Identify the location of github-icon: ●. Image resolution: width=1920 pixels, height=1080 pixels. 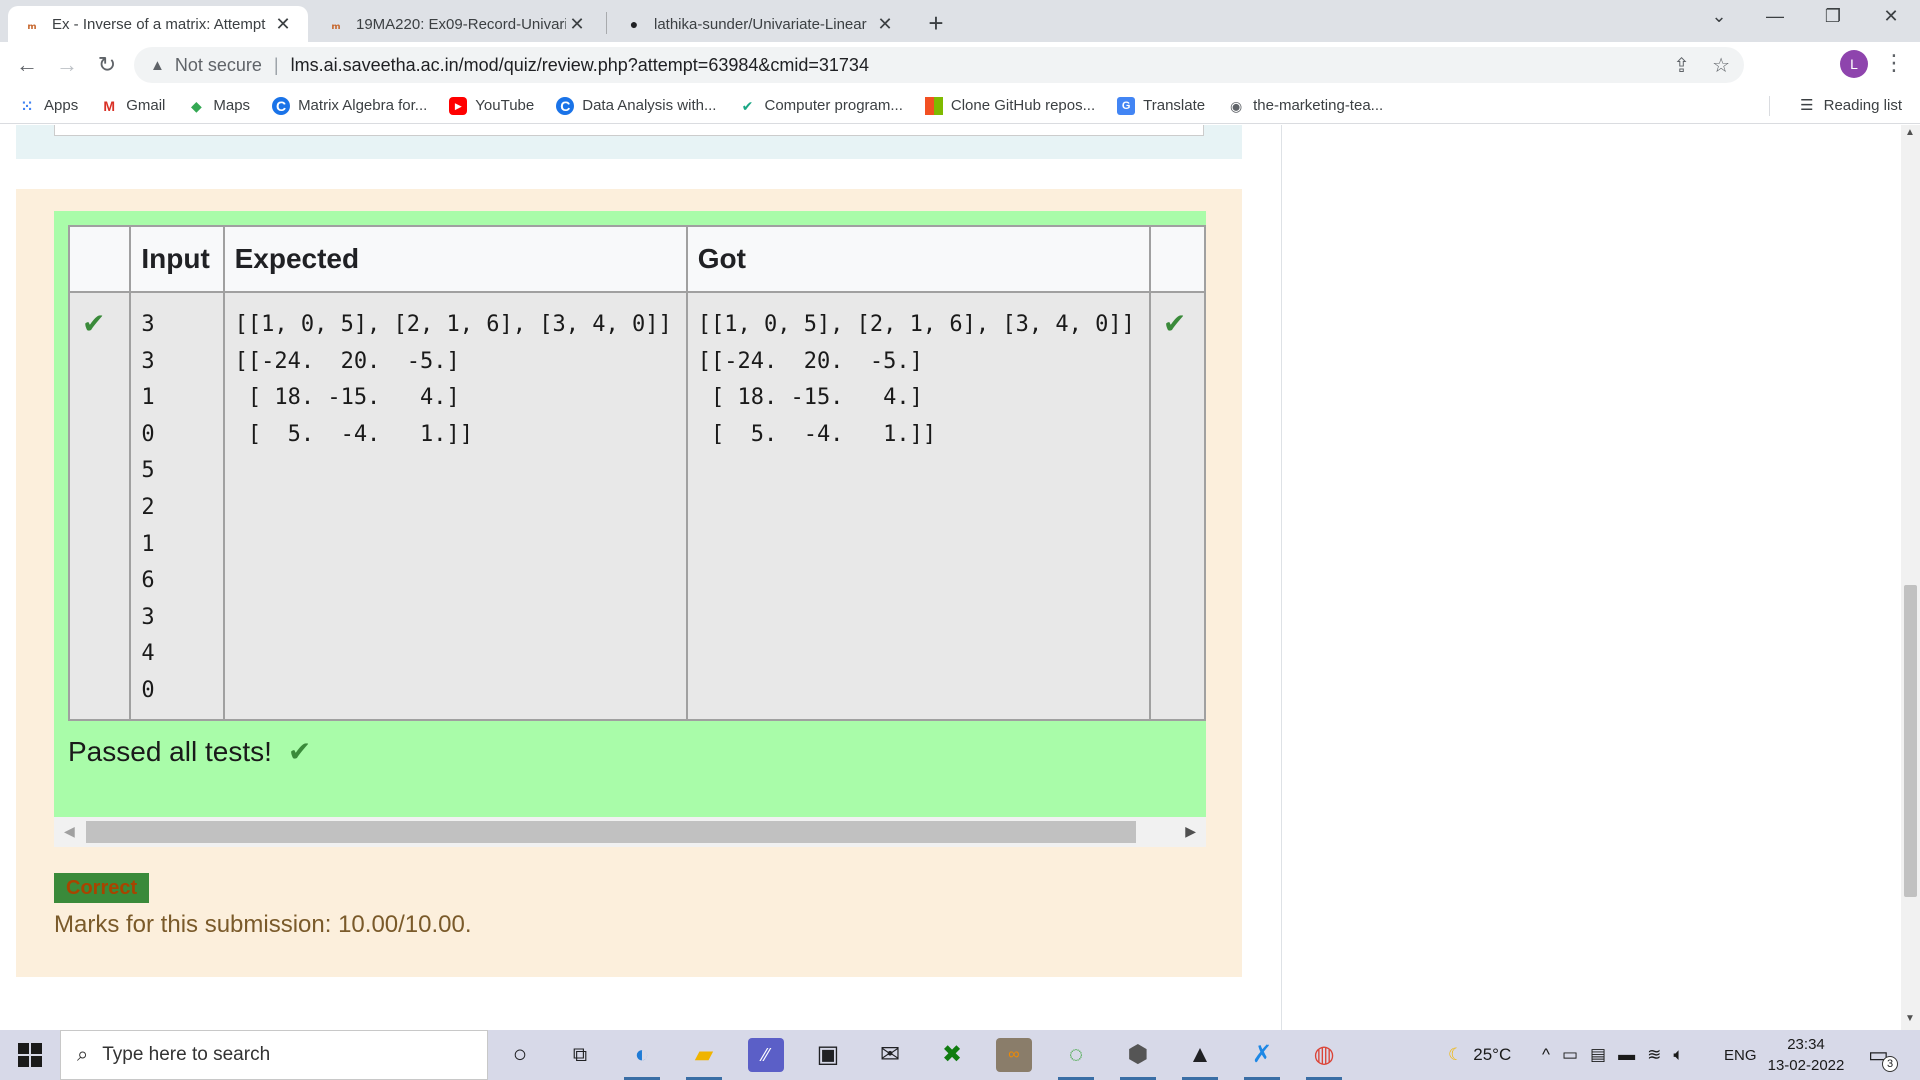
(634, 24).